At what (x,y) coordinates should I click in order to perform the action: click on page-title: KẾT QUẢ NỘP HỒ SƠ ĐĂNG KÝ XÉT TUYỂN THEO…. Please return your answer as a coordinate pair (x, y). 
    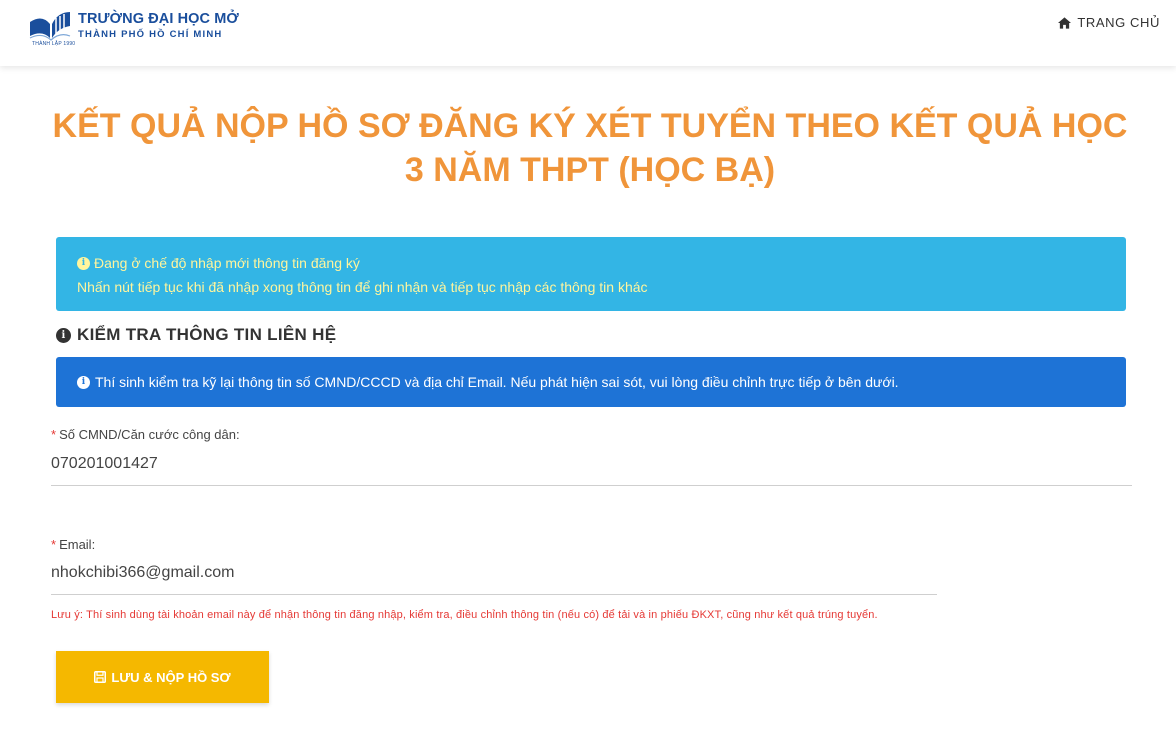
    Looking at the image, I should click on (590, 148).